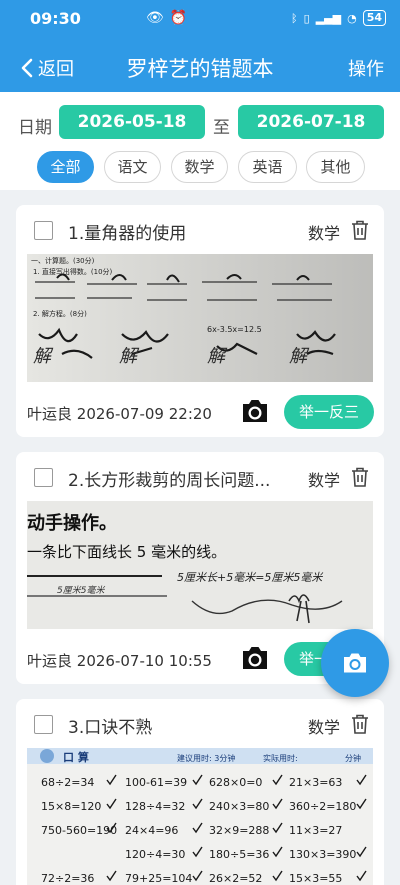 The width and height of the screenshot is (400, 885). What do you see at coordinates (239, 806) in the screenshot?
I see `arith-item: 240×3=80` at bounding box center [239, 806].